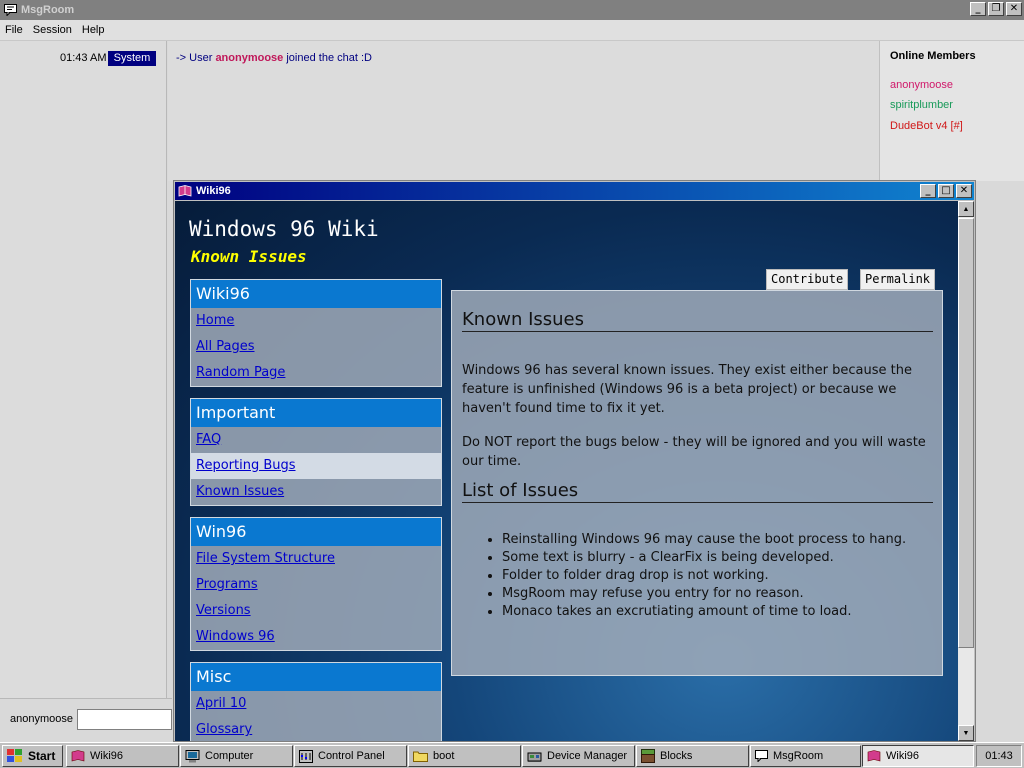 This screenshot has width=1024, height=768. Describe the element at coordinates (966, 209) in the screenshot. I see `scroll-up-arrow-icon: ▲` at that location.